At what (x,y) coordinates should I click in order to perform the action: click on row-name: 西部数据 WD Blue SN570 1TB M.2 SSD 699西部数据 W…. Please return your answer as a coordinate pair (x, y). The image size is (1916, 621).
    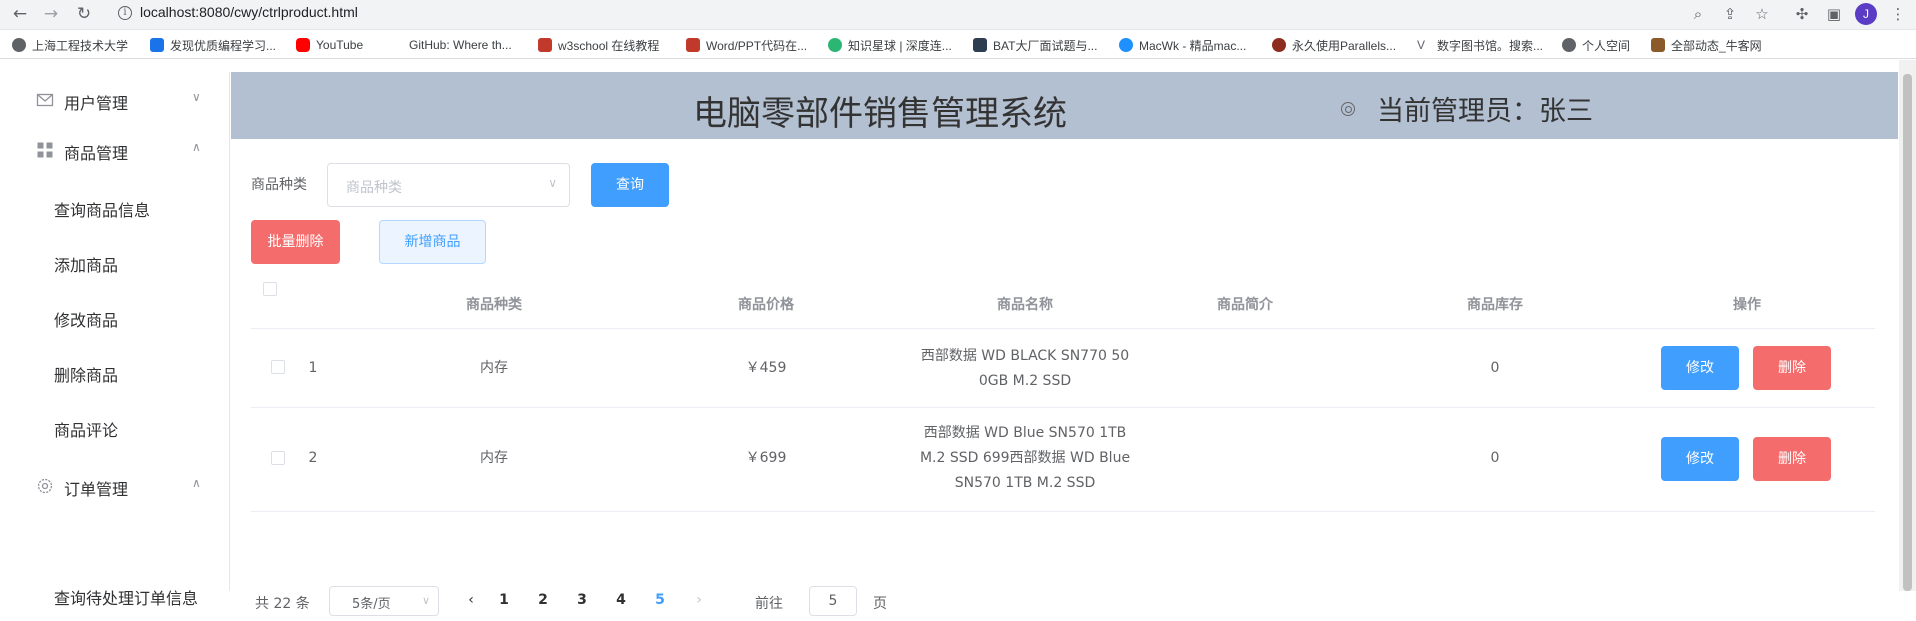
    Looking at the image, I should click on (1025, 458).